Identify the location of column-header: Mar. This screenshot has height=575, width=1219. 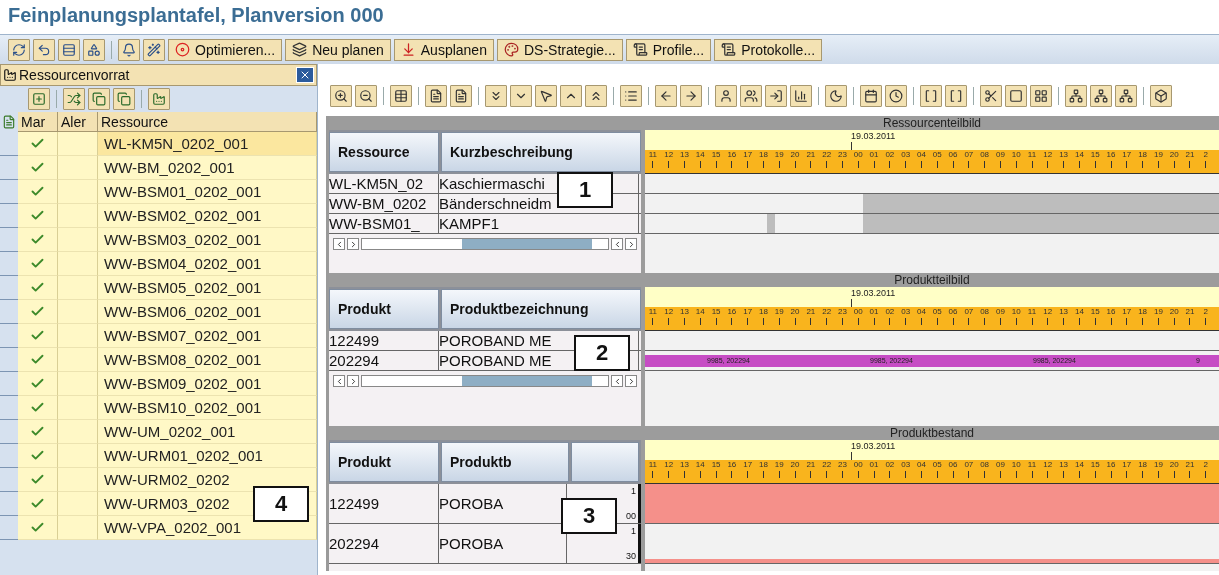
(38, 122).